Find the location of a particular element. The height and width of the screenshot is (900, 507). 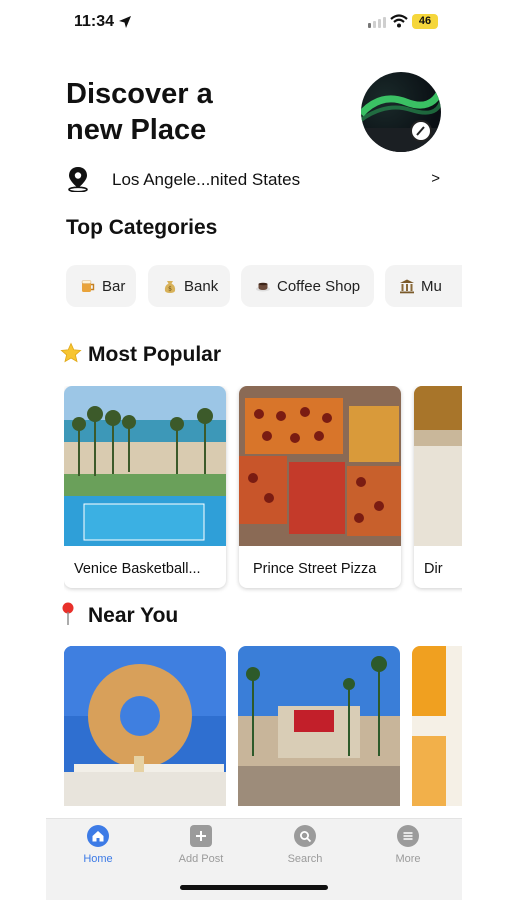

tab-label: Search is located at coordinates (305, 859).